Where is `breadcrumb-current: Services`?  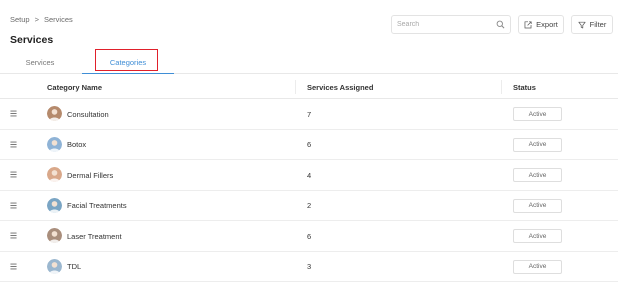 breadcrumb-current: Services is located at coordinates (58, 19).